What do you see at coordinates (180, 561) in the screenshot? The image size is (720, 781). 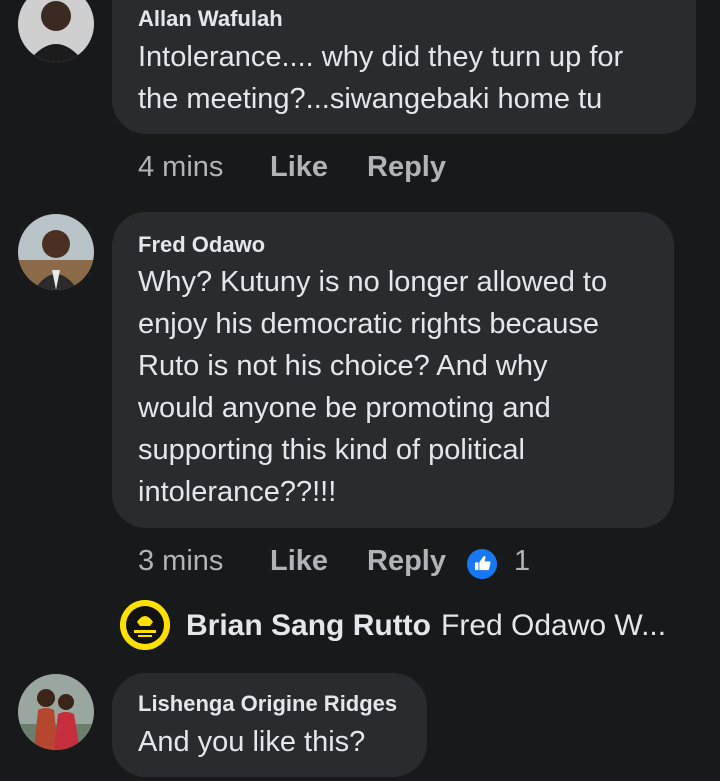 I see `comment-timestamp: 3 mins` at bounding box center [180, 561].